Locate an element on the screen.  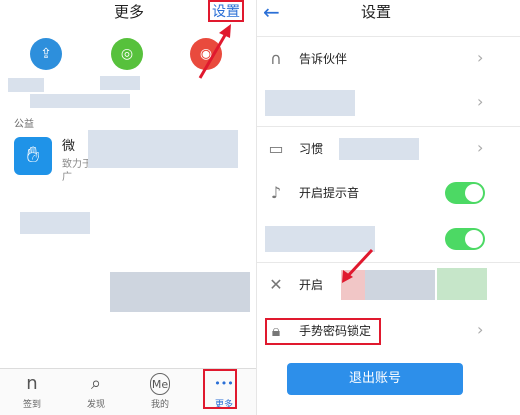
sound-toggle is located at coordinates (465, 193).